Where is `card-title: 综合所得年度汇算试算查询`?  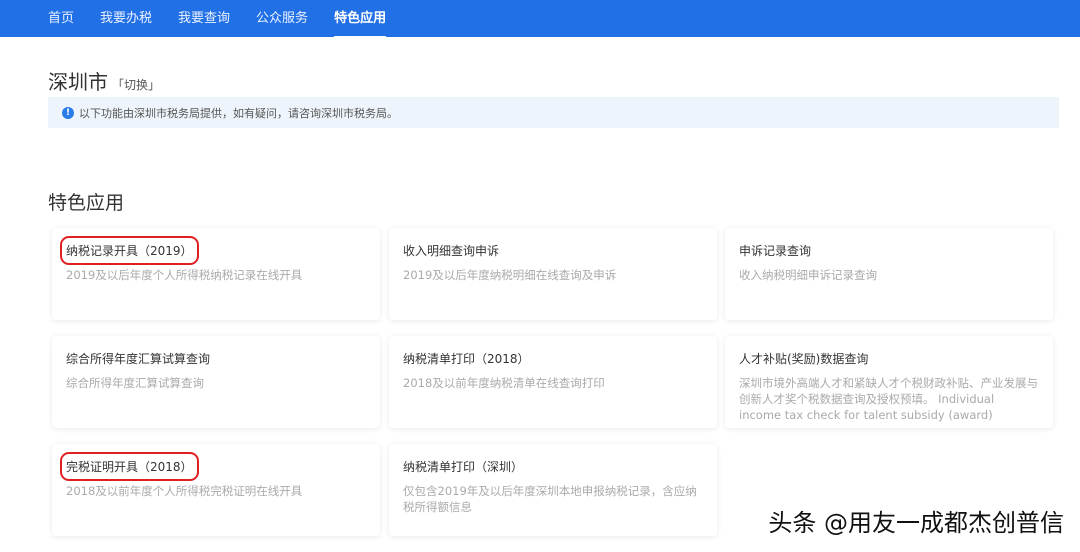
card-title: 综合所得年度汇算试算查询 is located at coordinates (138, 359).